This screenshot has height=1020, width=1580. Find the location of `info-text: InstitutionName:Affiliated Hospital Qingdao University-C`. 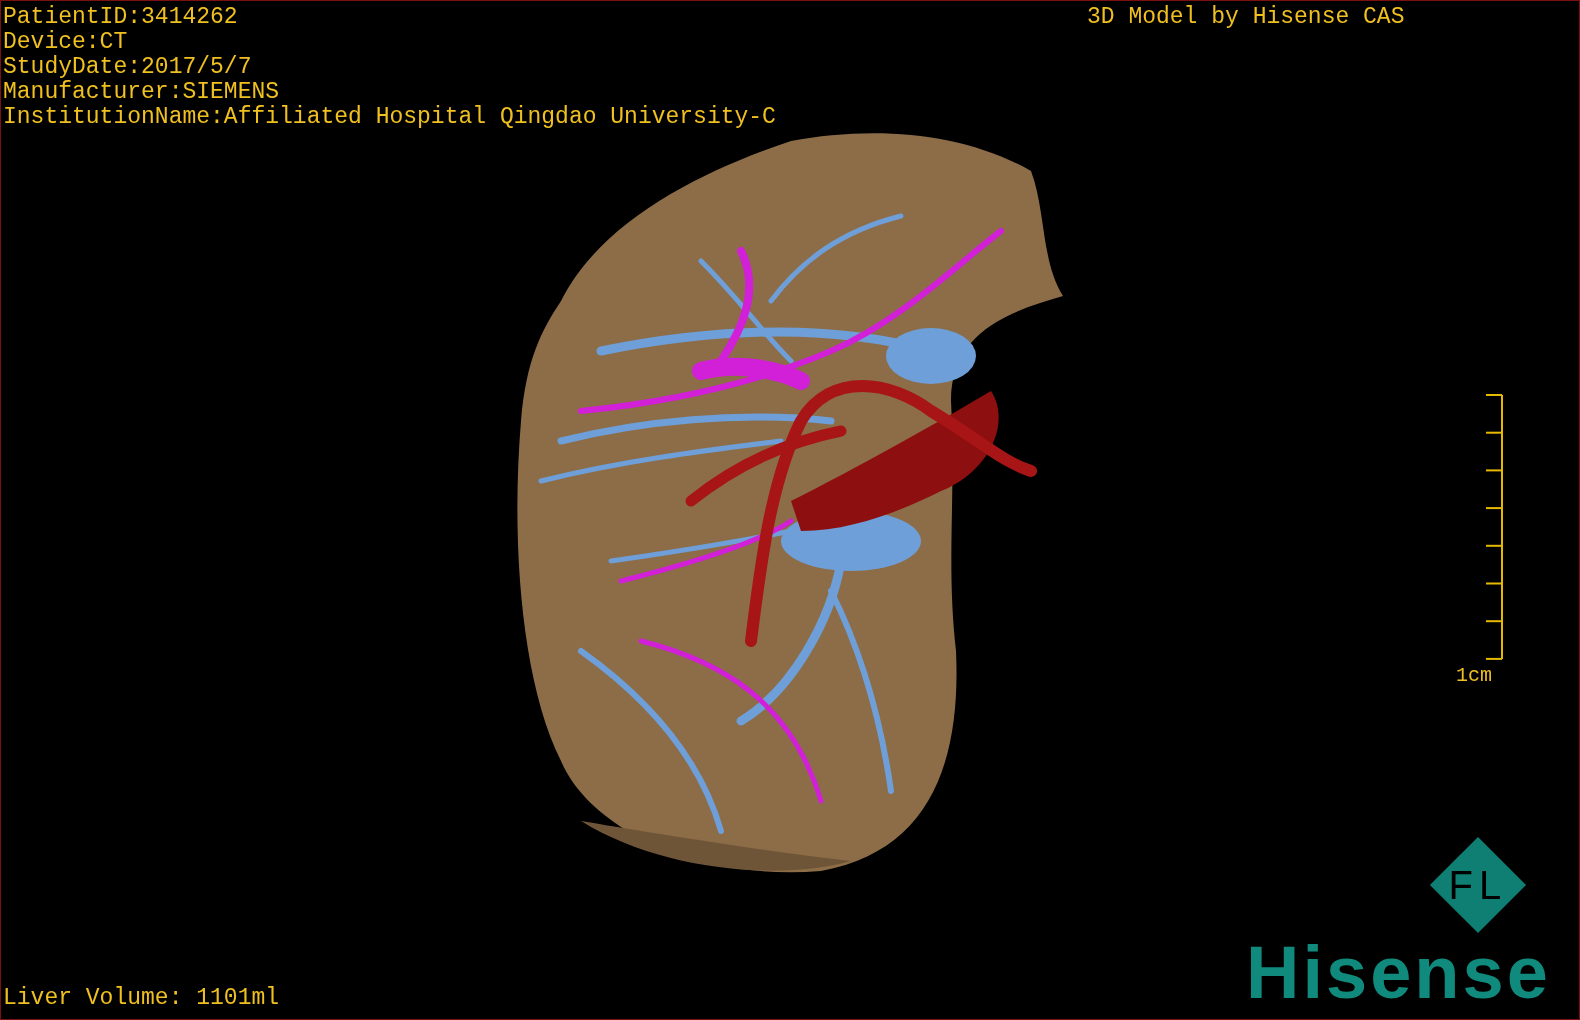

info-text: InstitutionName:Affiliated Hospital Qingdao University-C is located at coordinates (389, 117).